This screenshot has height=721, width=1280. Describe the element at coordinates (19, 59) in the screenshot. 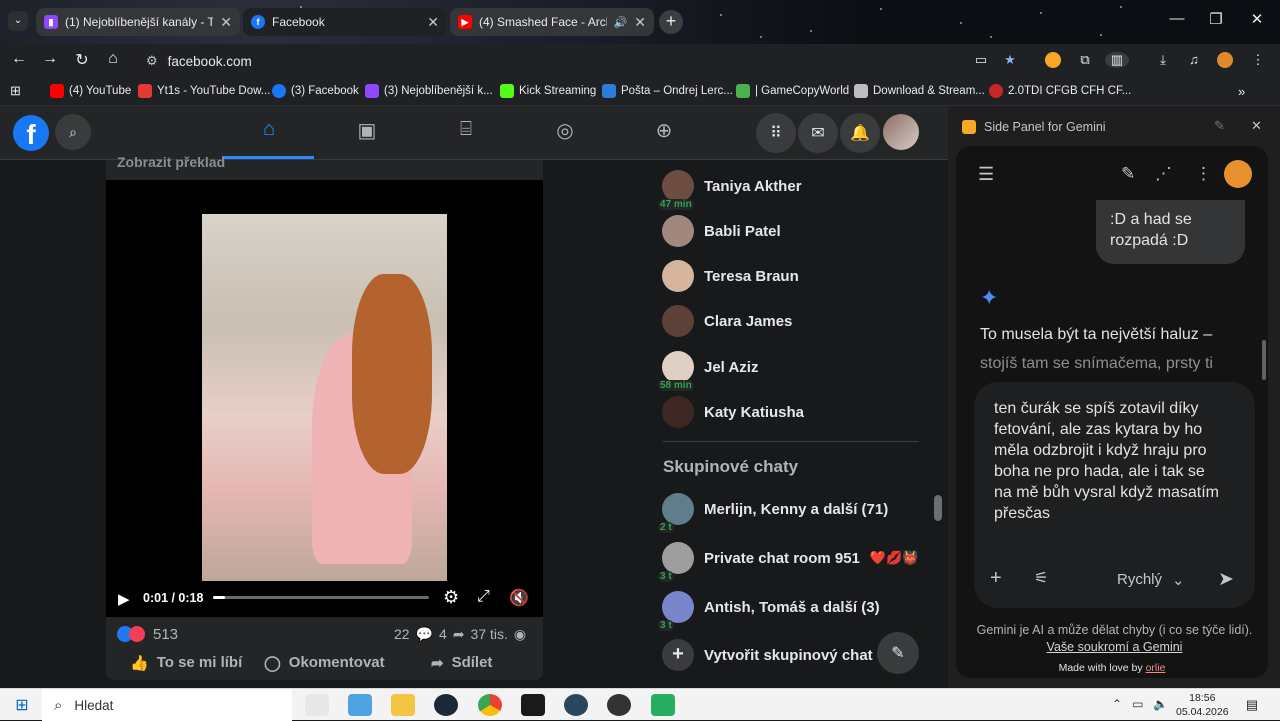

I see `back-icon: ←` at that location.